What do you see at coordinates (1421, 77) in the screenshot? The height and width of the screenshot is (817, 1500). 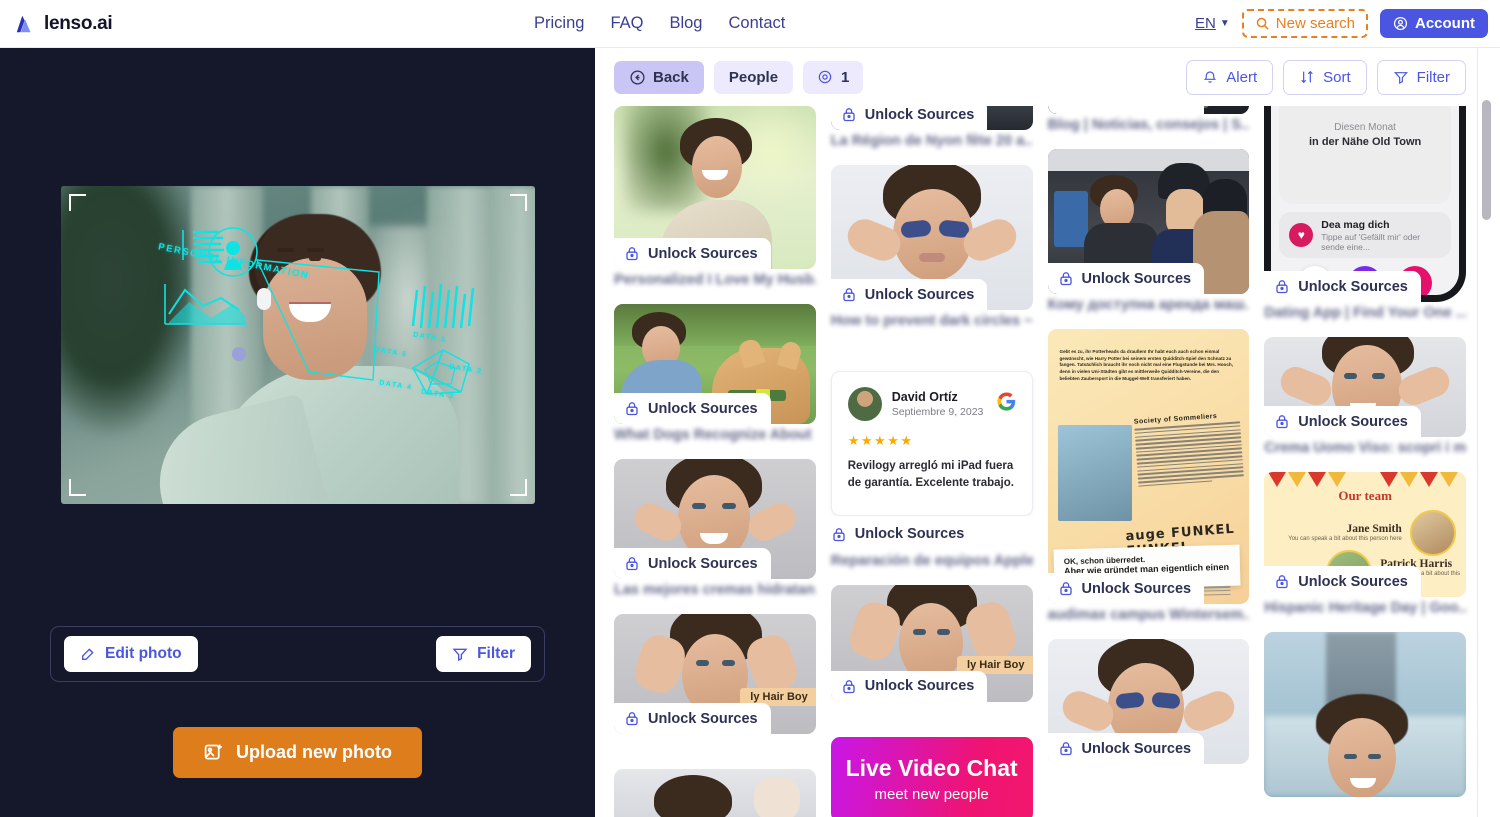 I see `results-filter-button: Filter` at bounding box center [1421, 77].